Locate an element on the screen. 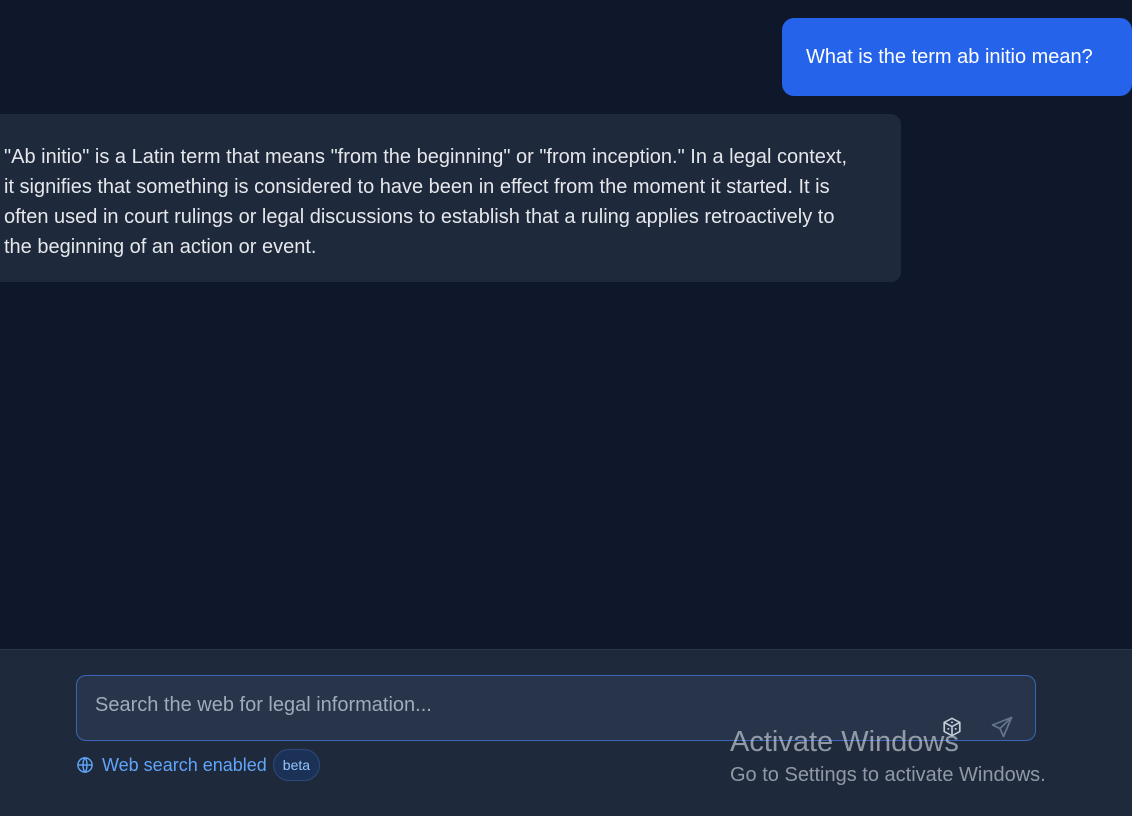 This screenshot has height=816, width=1132. globe-icon is located at coordinates (85, 765).